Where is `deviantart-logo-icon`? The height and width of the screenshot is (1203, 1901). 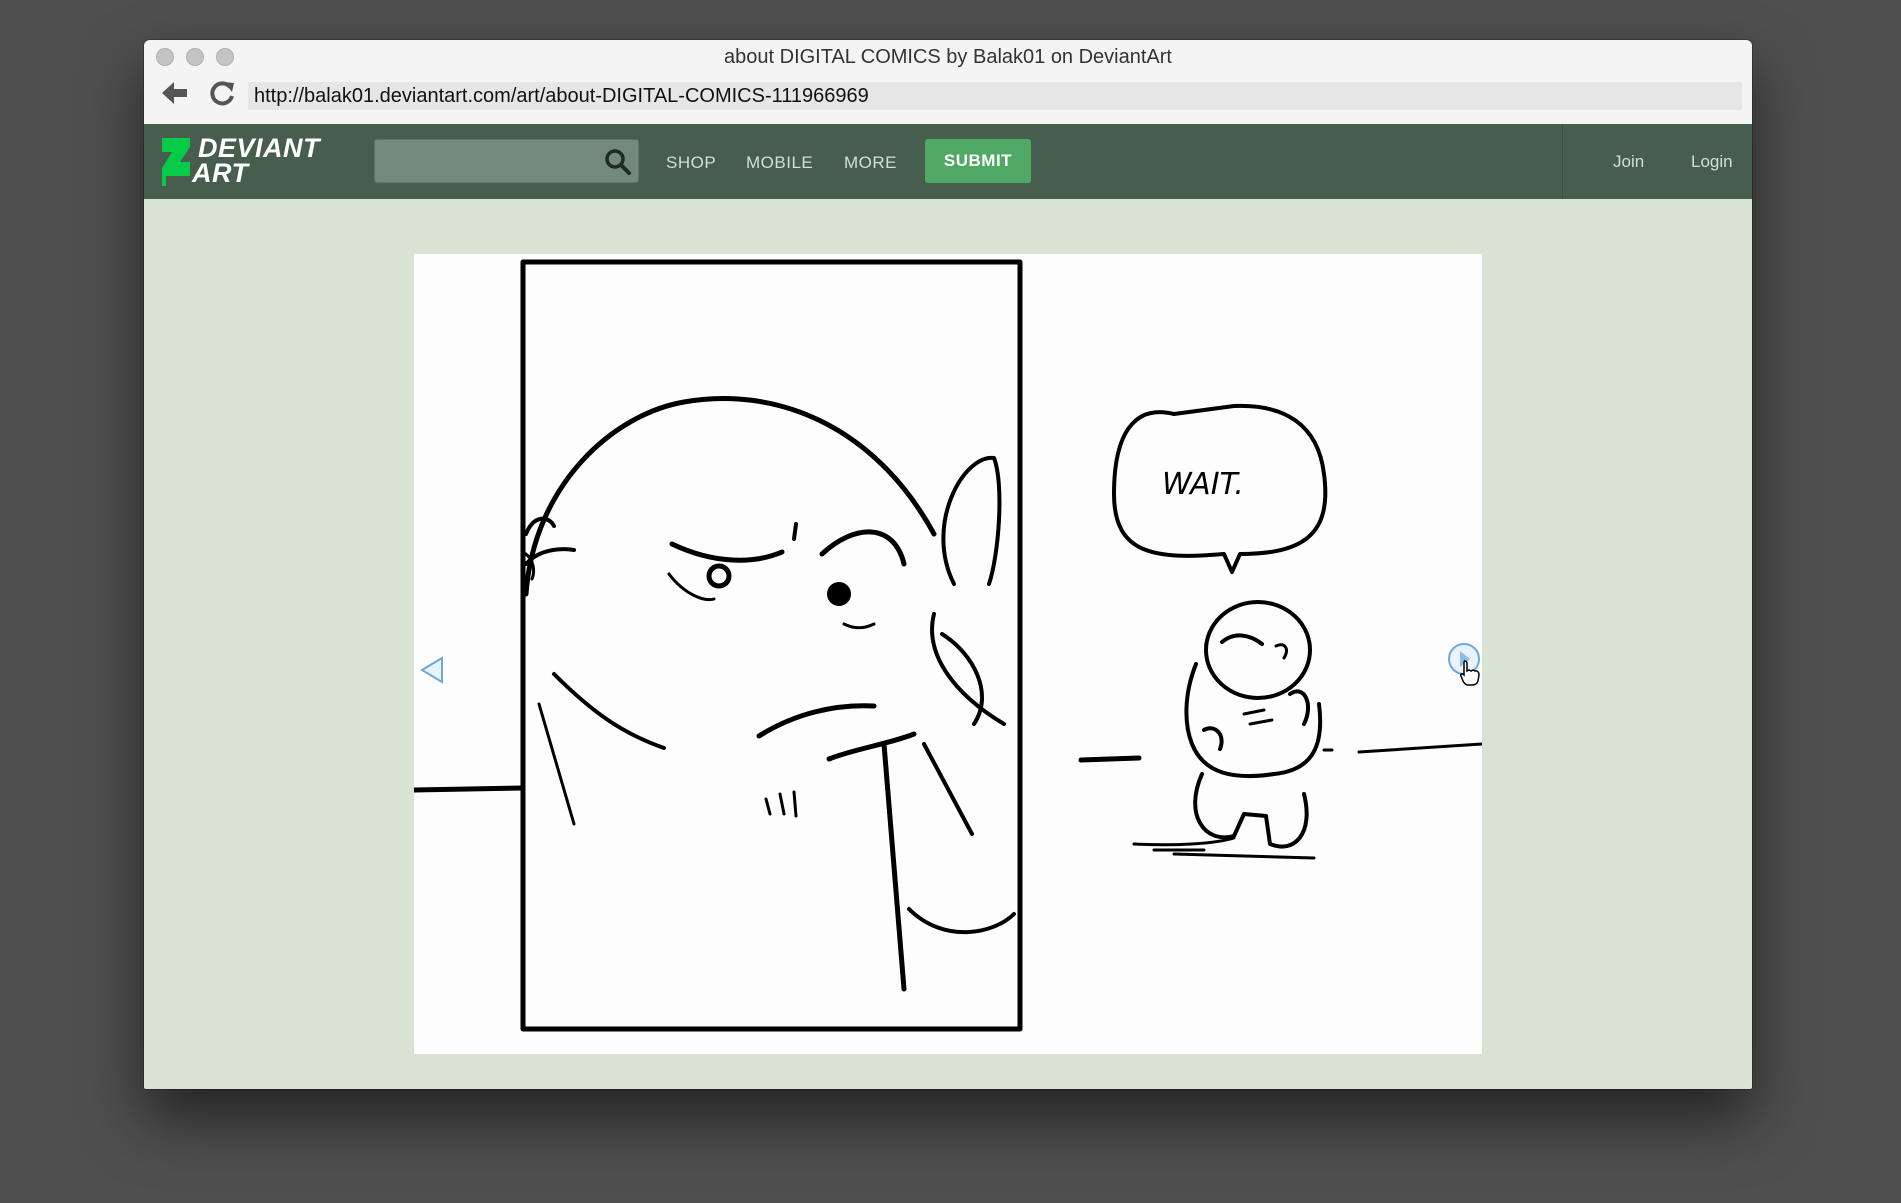
deviantart-logo-icon is located at coordinates (176, 162).